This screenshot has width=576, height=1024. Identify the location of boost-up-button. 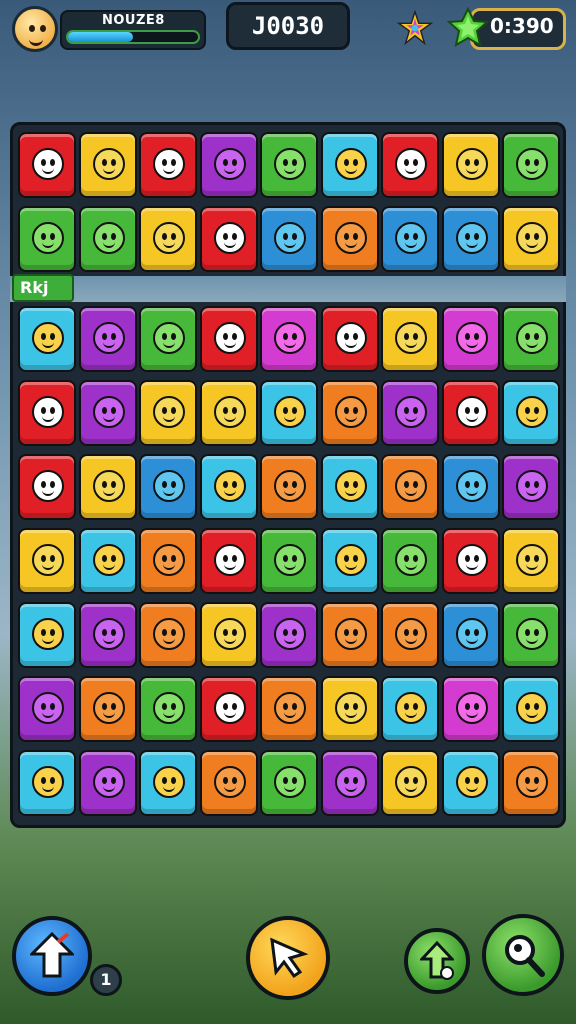
(52, 956).